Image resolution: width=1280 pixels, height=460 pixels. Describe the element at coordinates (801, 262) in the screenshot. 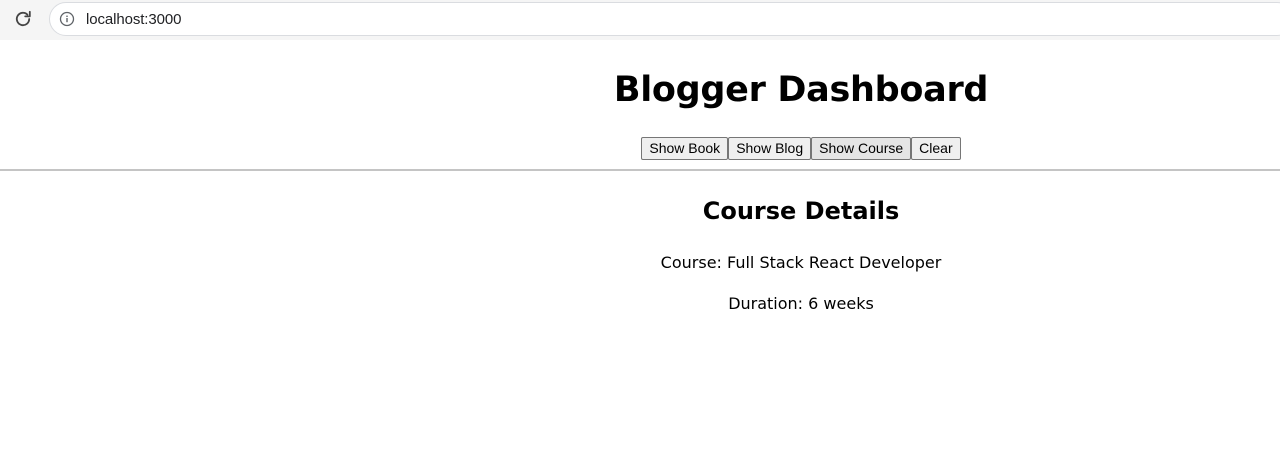

I see `course-name: Course: Full Stack React Developer` at that location.